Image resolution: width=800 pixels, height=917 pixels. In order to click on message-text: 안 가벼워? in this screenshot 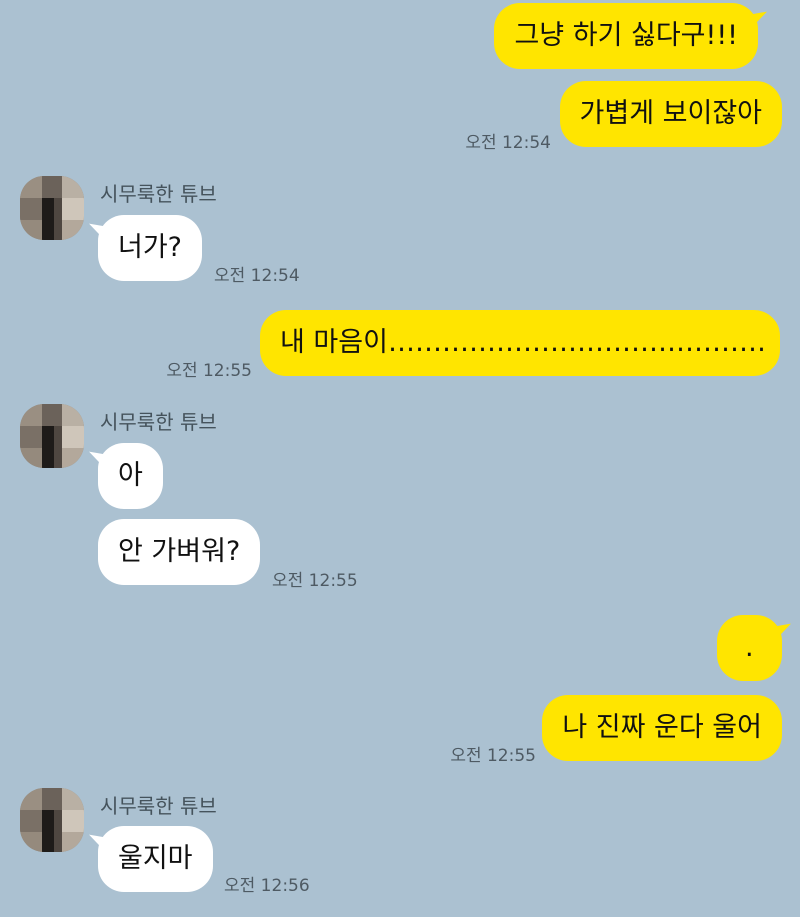, I will do `click(179, 551)`.